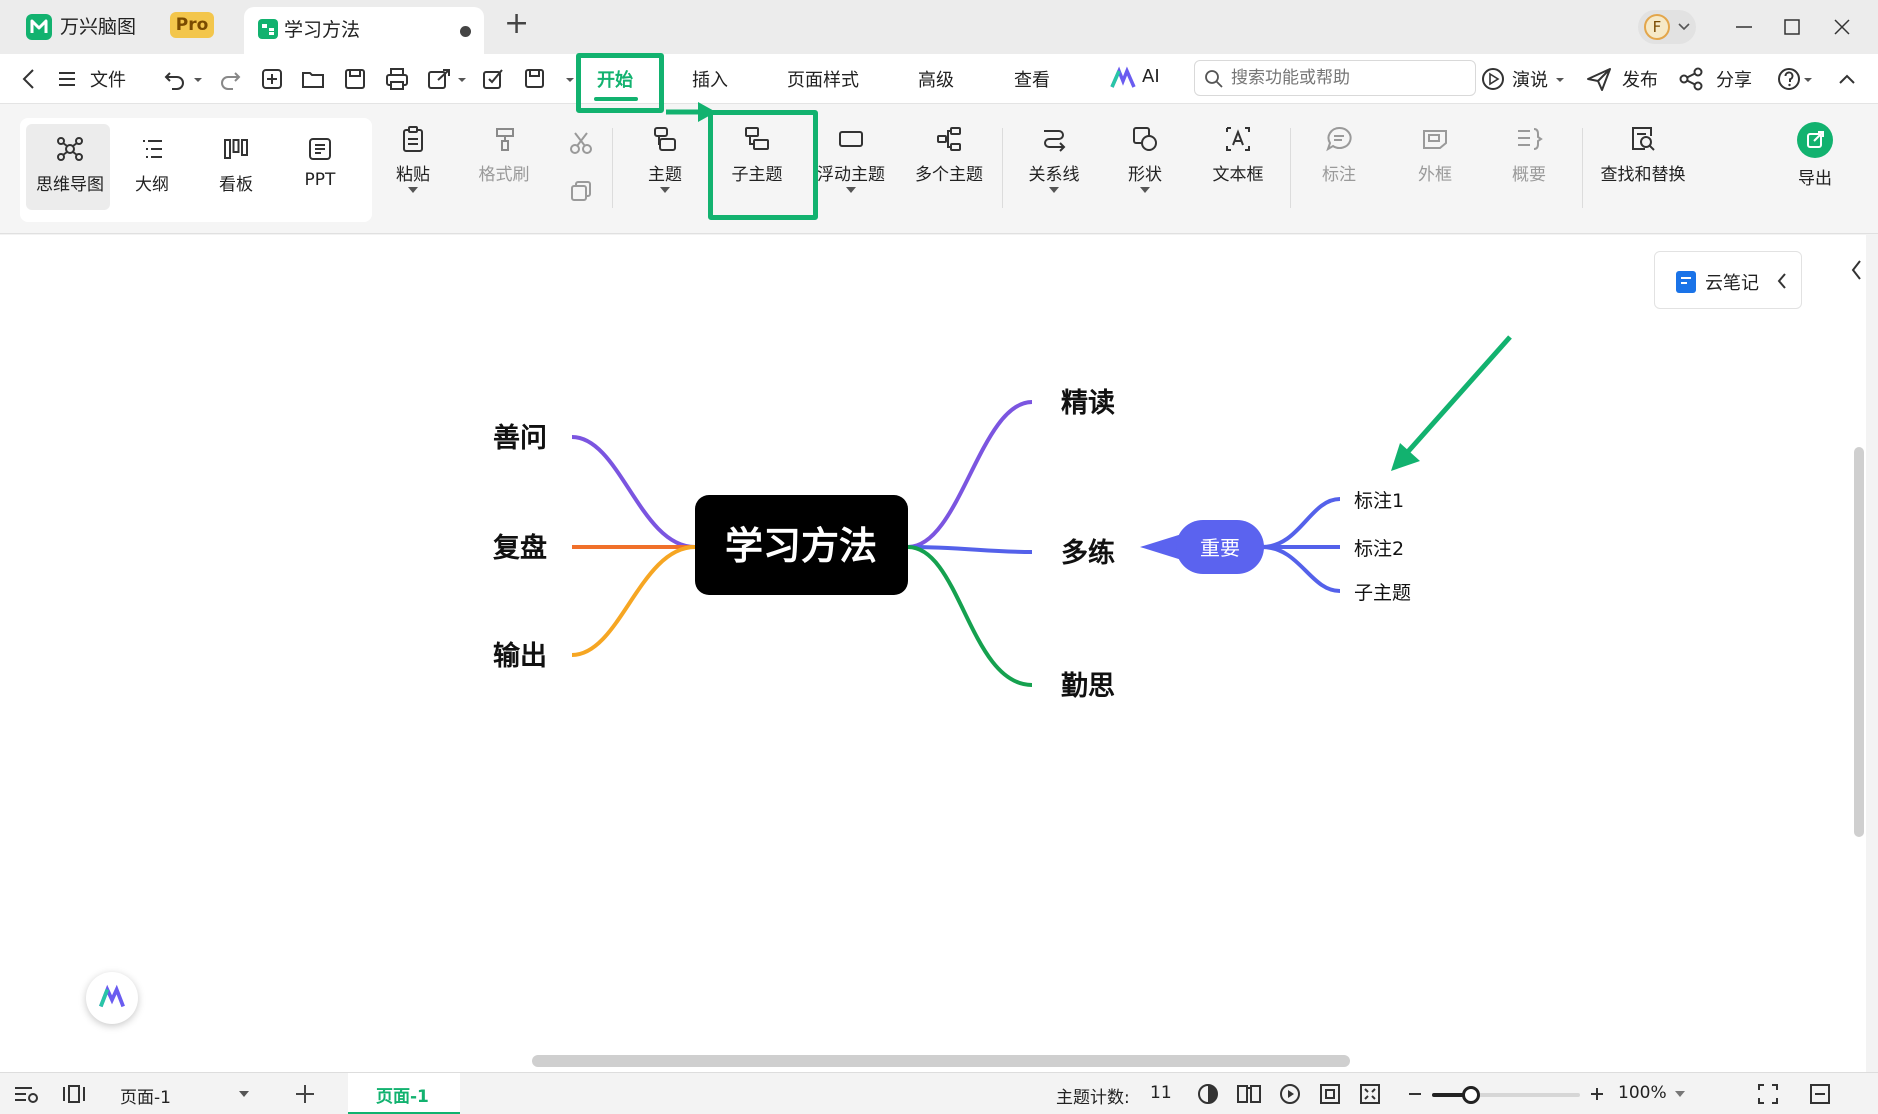  I want to click on back-icon, so click(29, 79).